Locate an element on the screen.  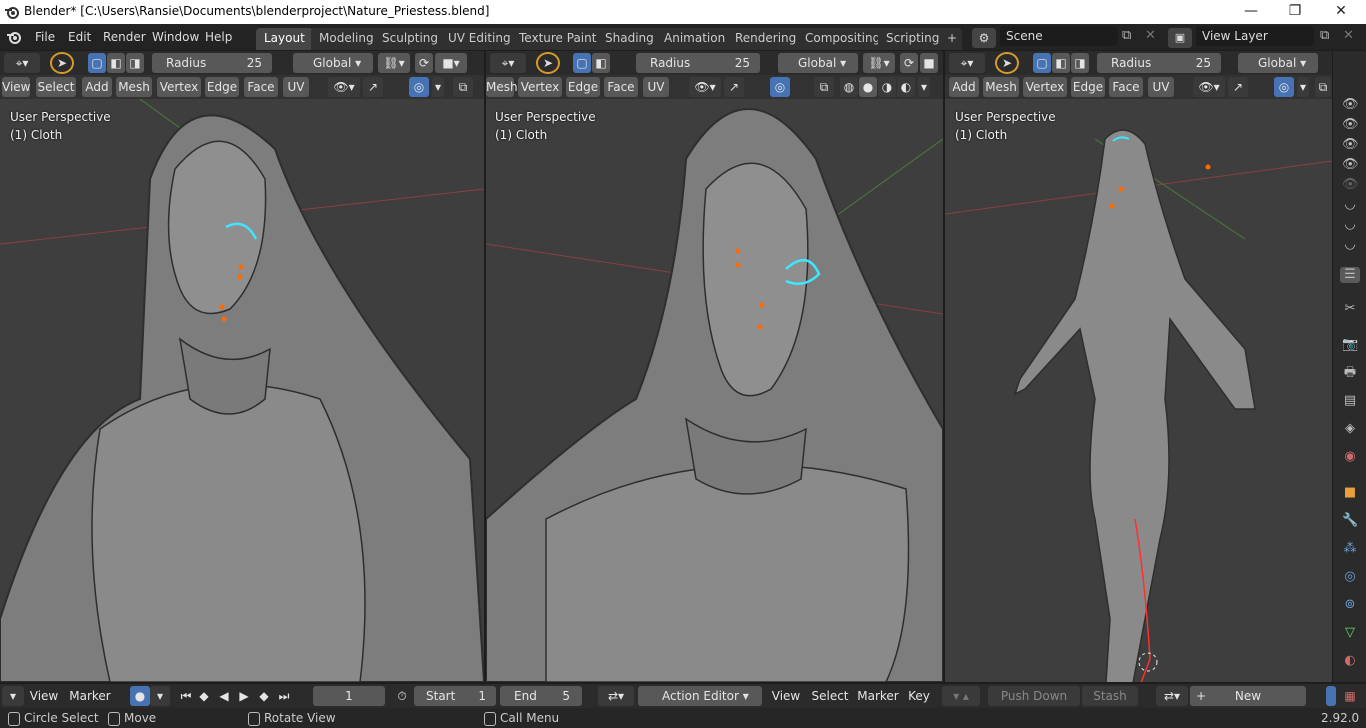
delete-layer-icon: ✕ is located at coordinates (1348, 35).